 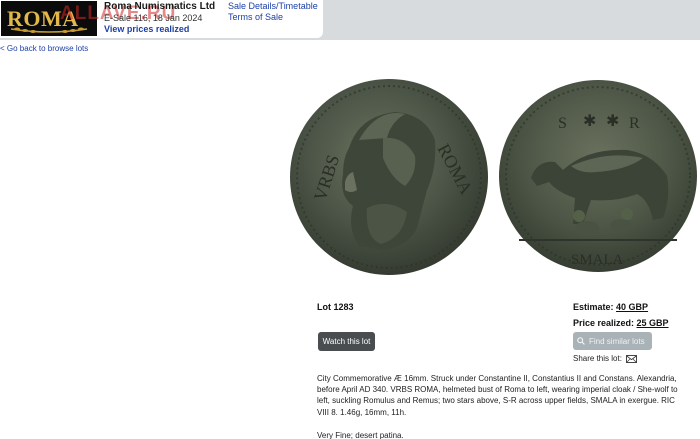 I want to click on share-label: Share this lot:, so click(x=597, y=358).